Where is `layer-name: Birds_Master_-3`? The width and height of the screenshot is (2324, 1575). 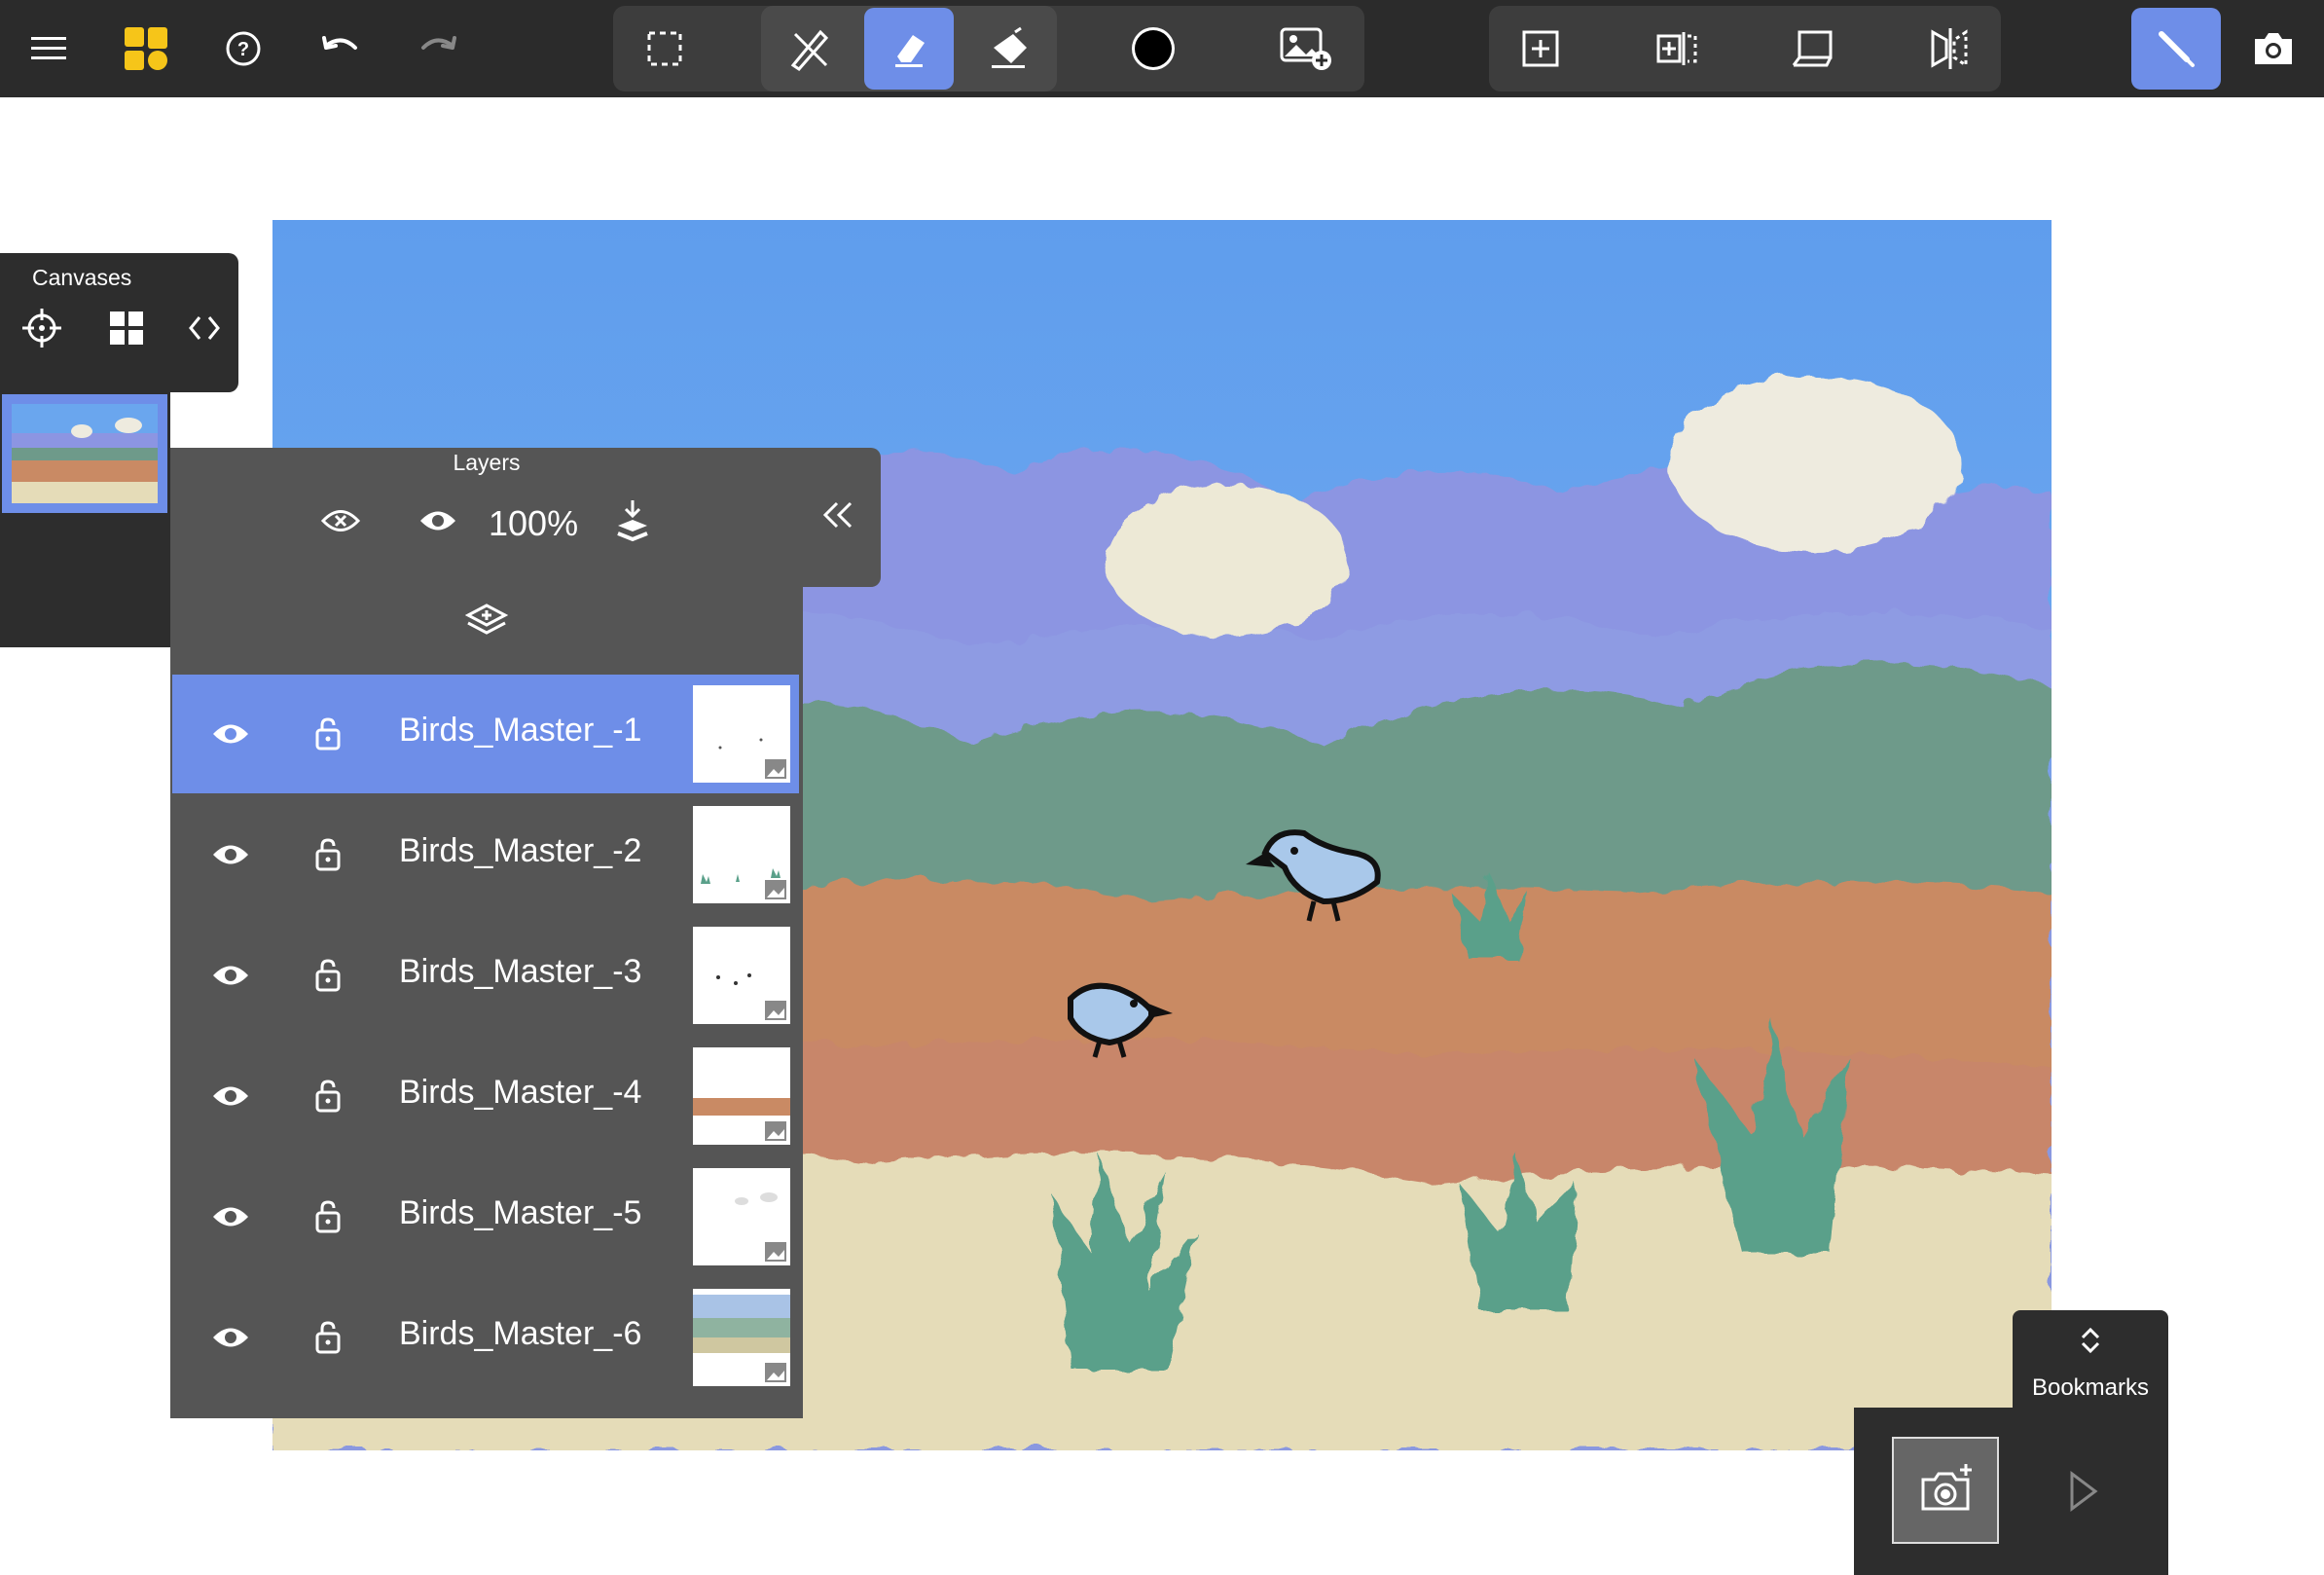 layer-name: Birds_Master_-3 is located at coordinates (520, 971).